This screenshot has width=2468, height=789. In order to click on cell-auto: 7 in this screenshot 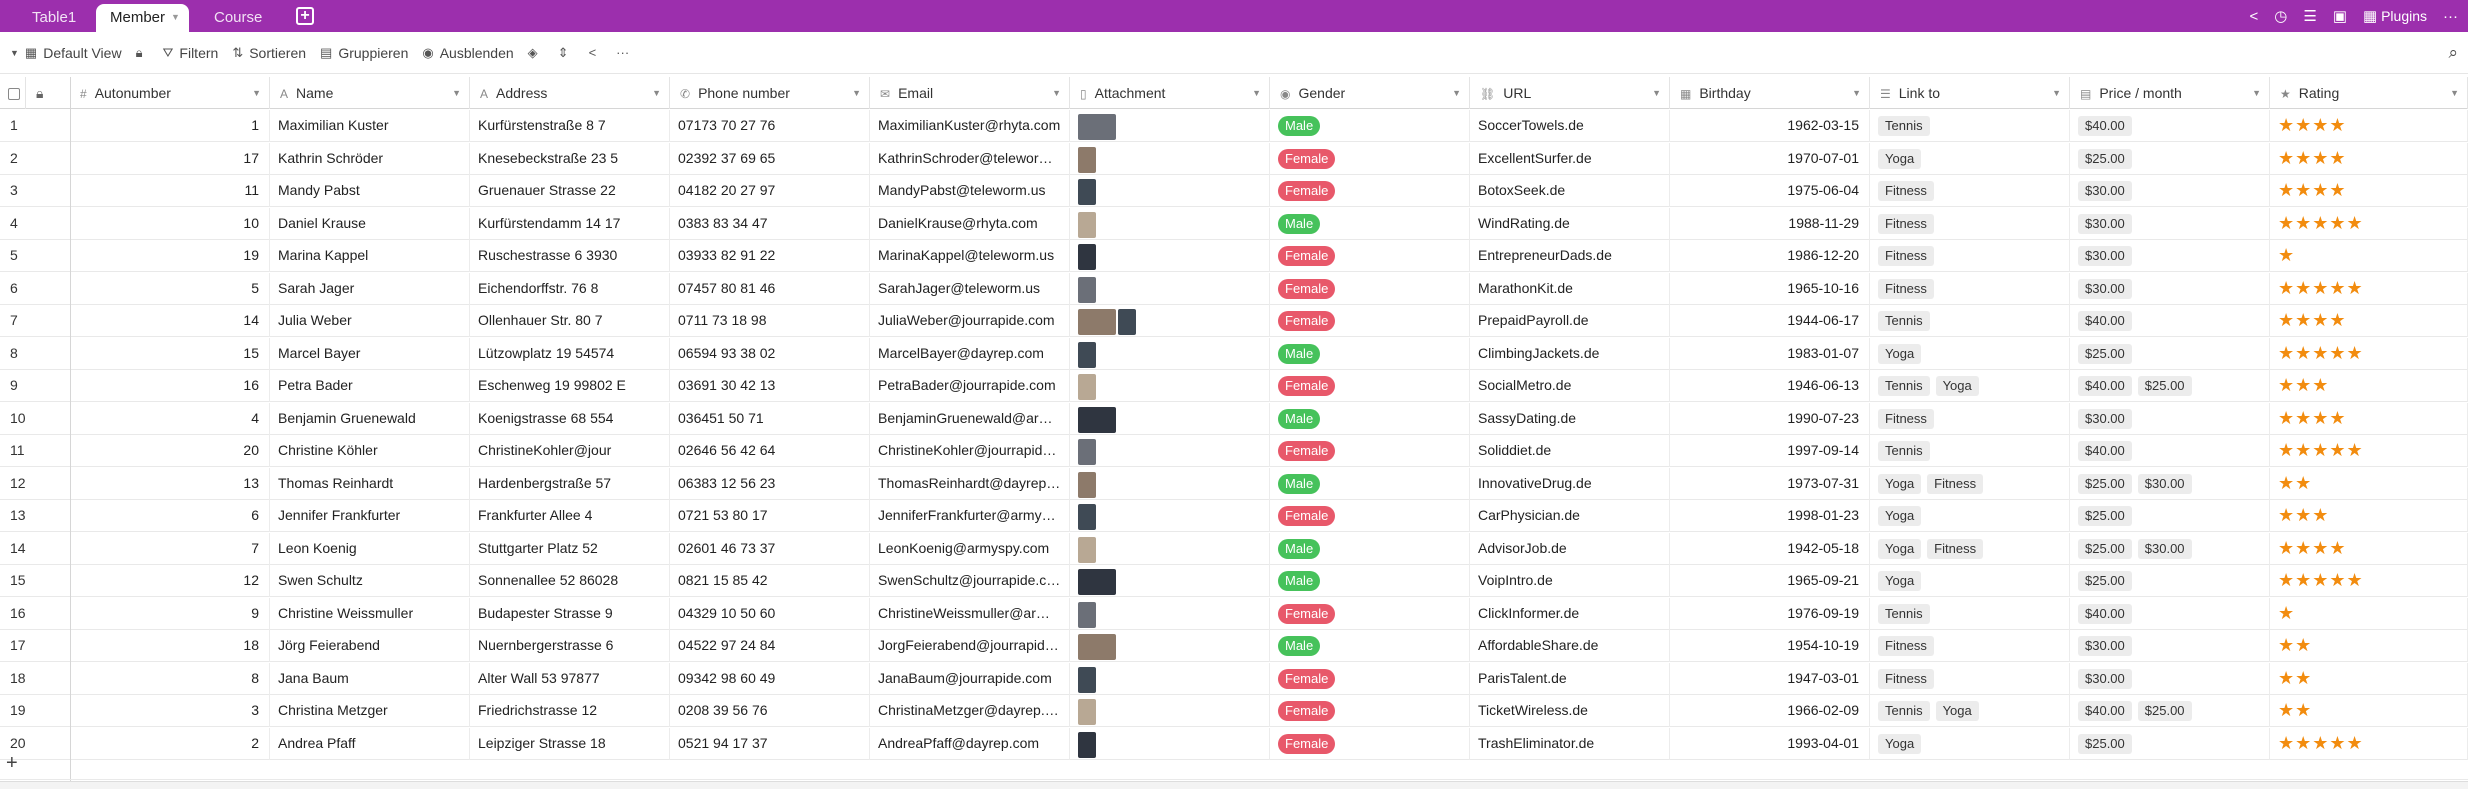, I will do `click(170, 548)`.